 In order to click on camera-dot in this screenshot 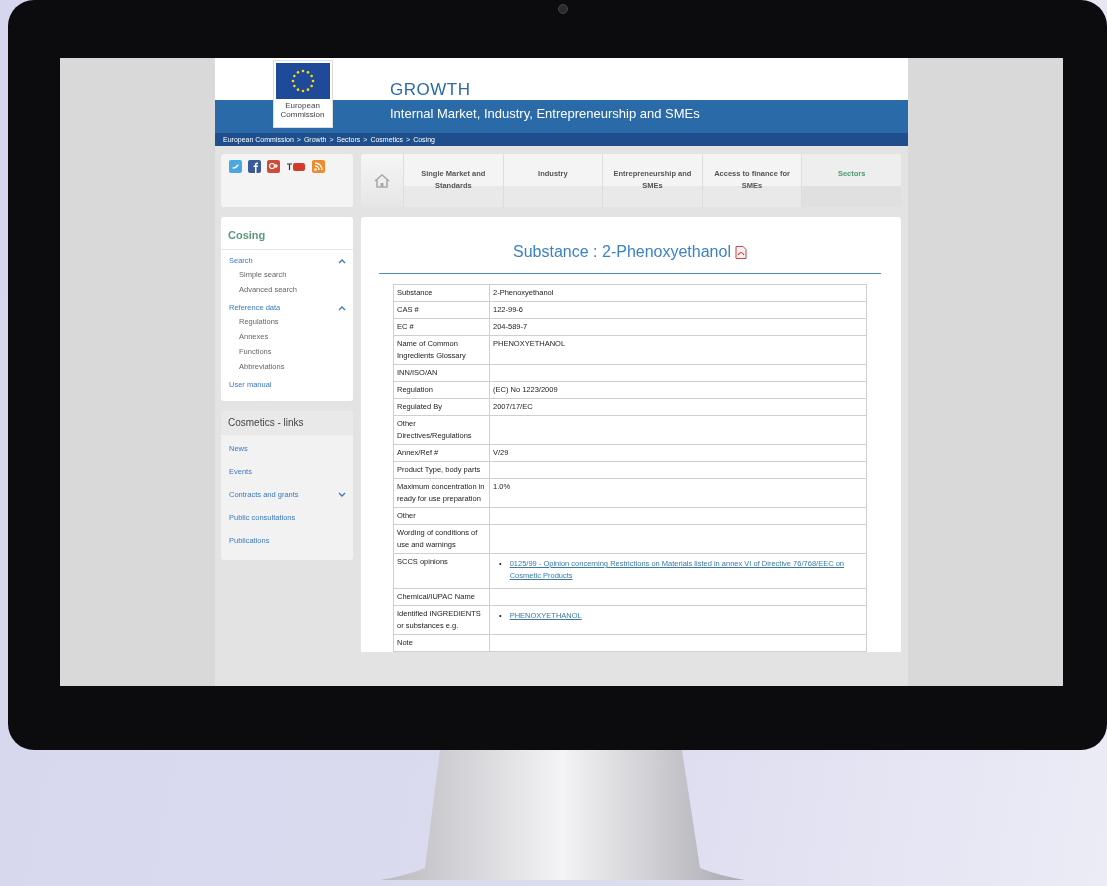, I will do `click(563, 9)`.